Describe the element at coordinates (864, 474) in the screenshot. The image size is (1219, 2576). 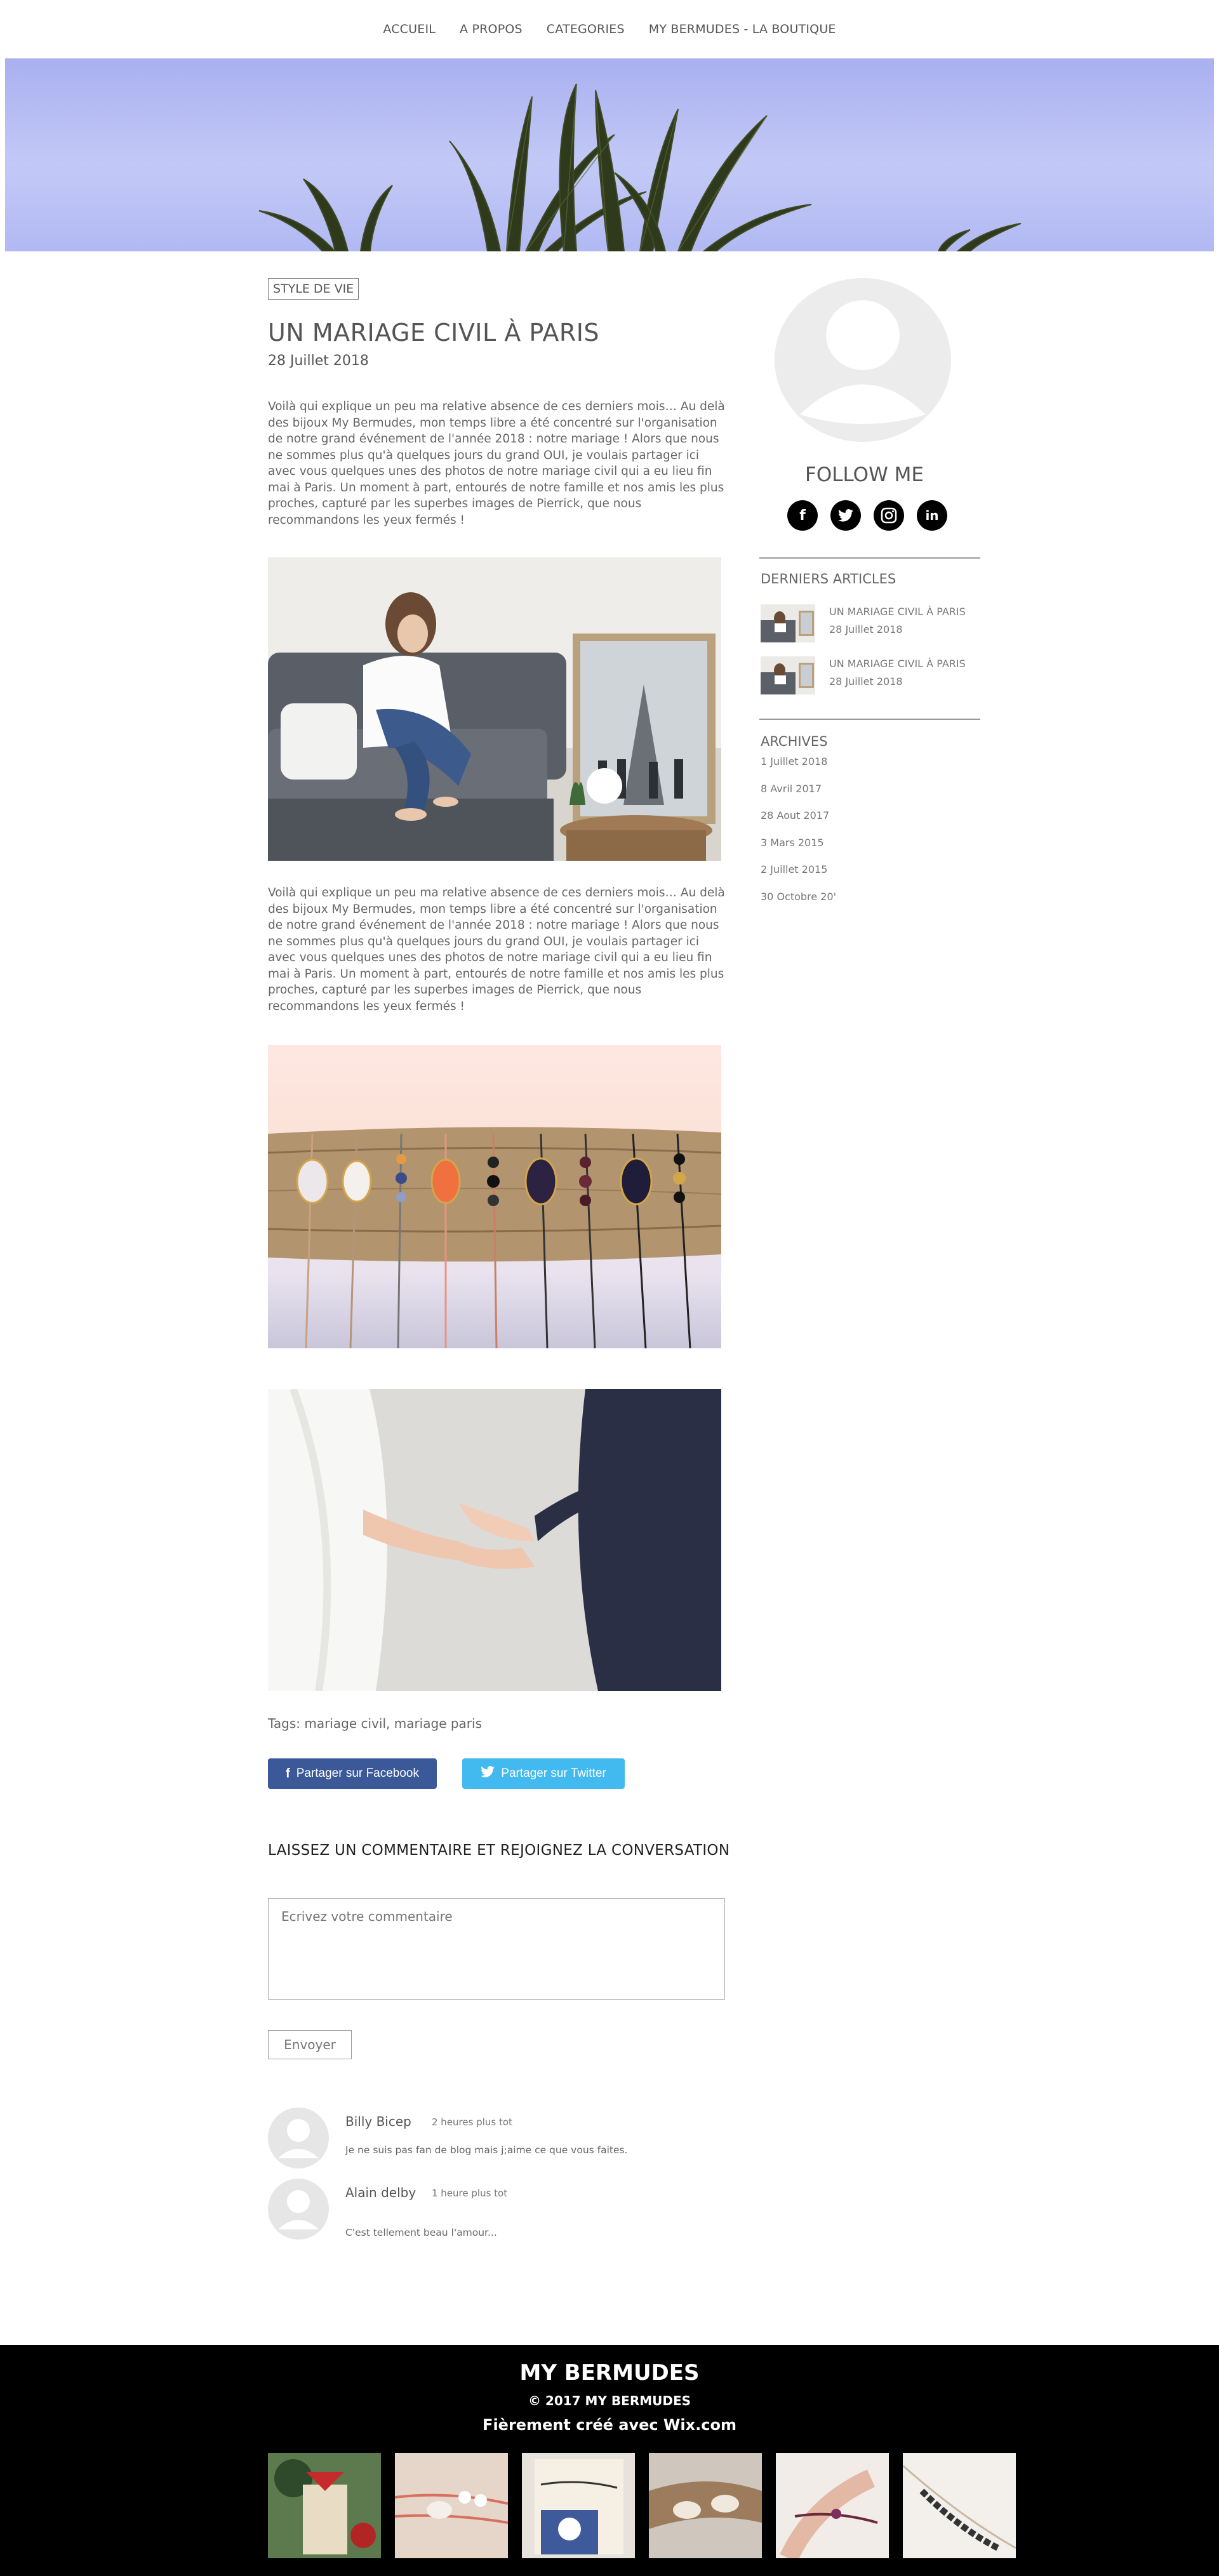
I see `follow-me-heading: FOLLOW ME` at that location.